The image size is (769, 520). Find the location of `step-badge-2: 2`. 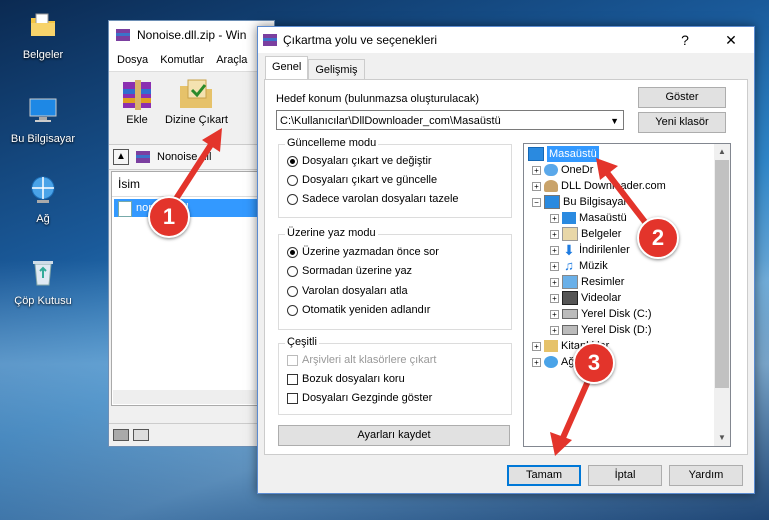

step-badge-2: 2 is located at coordinates (658, 238).